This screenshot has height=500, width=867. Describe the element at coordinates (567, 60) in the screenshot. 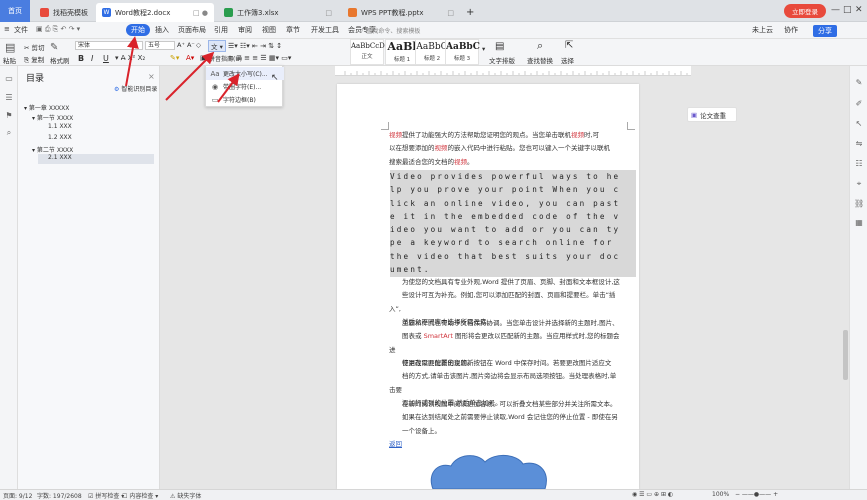

I see `select-button: 选择` at that location.